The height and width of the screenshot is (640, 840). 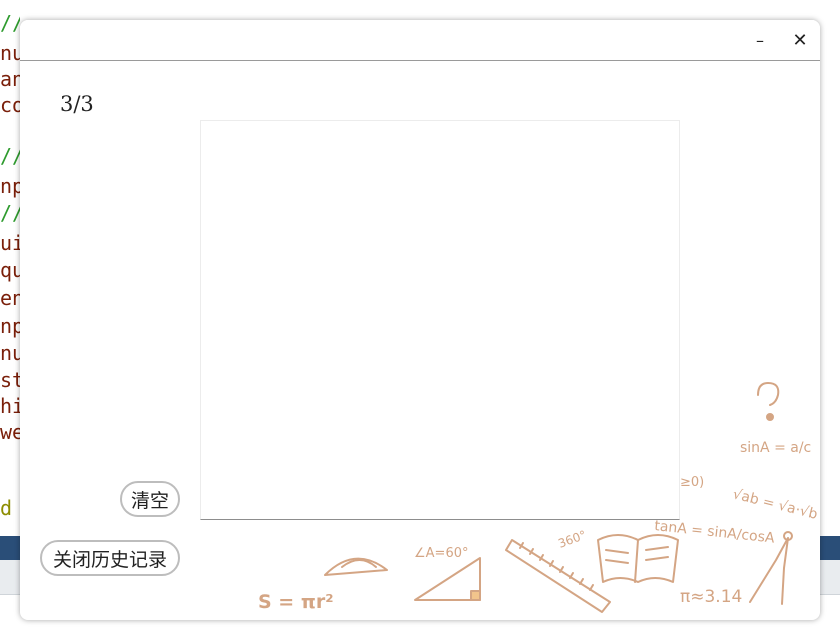 I want to click on book-icon, so click(x=638, y=558).